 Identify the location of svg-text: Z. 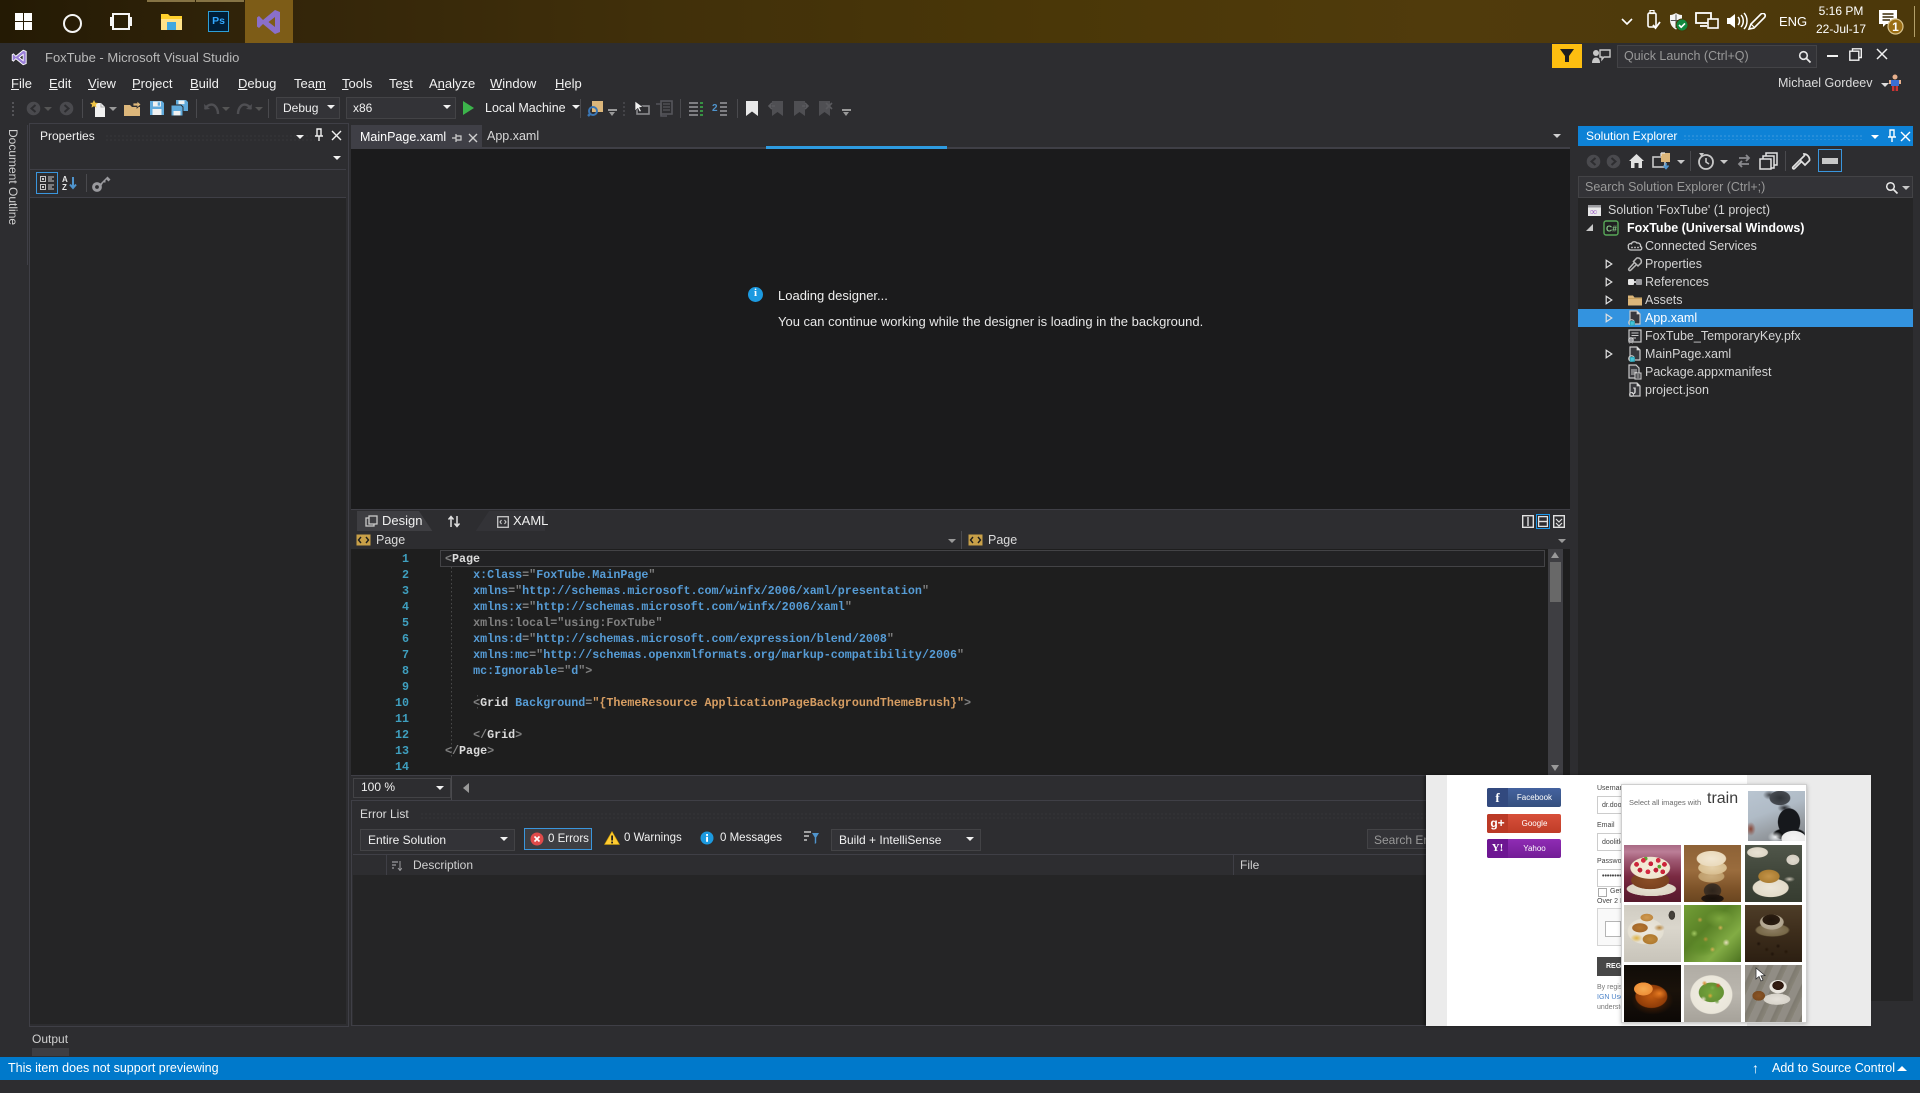
(64, 187).